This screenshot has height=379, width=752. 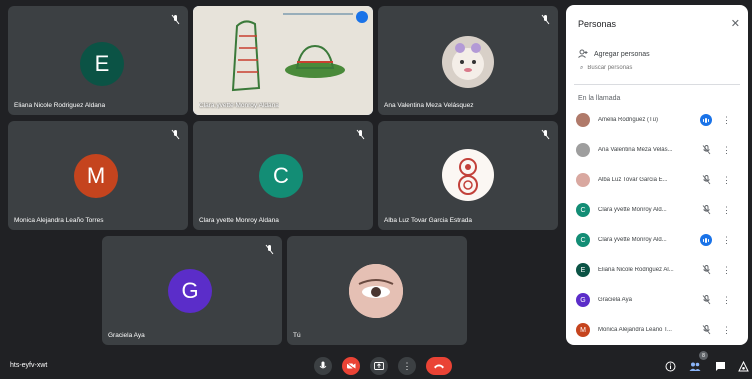 I want to click on people-icon, so click(x=695, y=366).